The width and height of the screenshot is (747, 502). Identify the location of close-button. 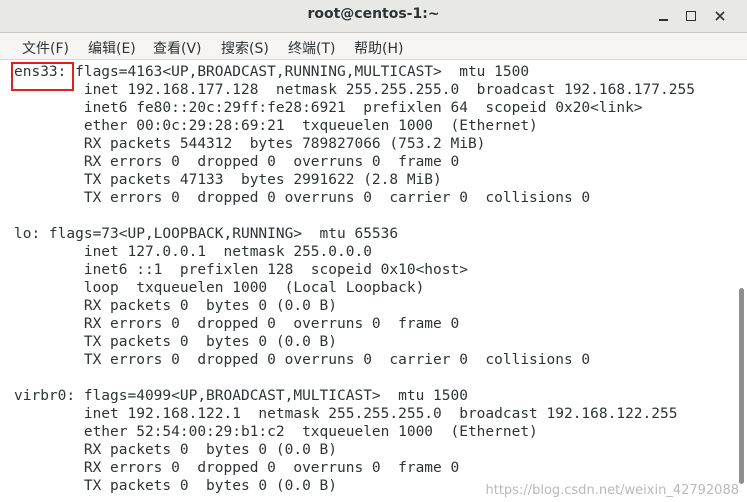
(720, 16).